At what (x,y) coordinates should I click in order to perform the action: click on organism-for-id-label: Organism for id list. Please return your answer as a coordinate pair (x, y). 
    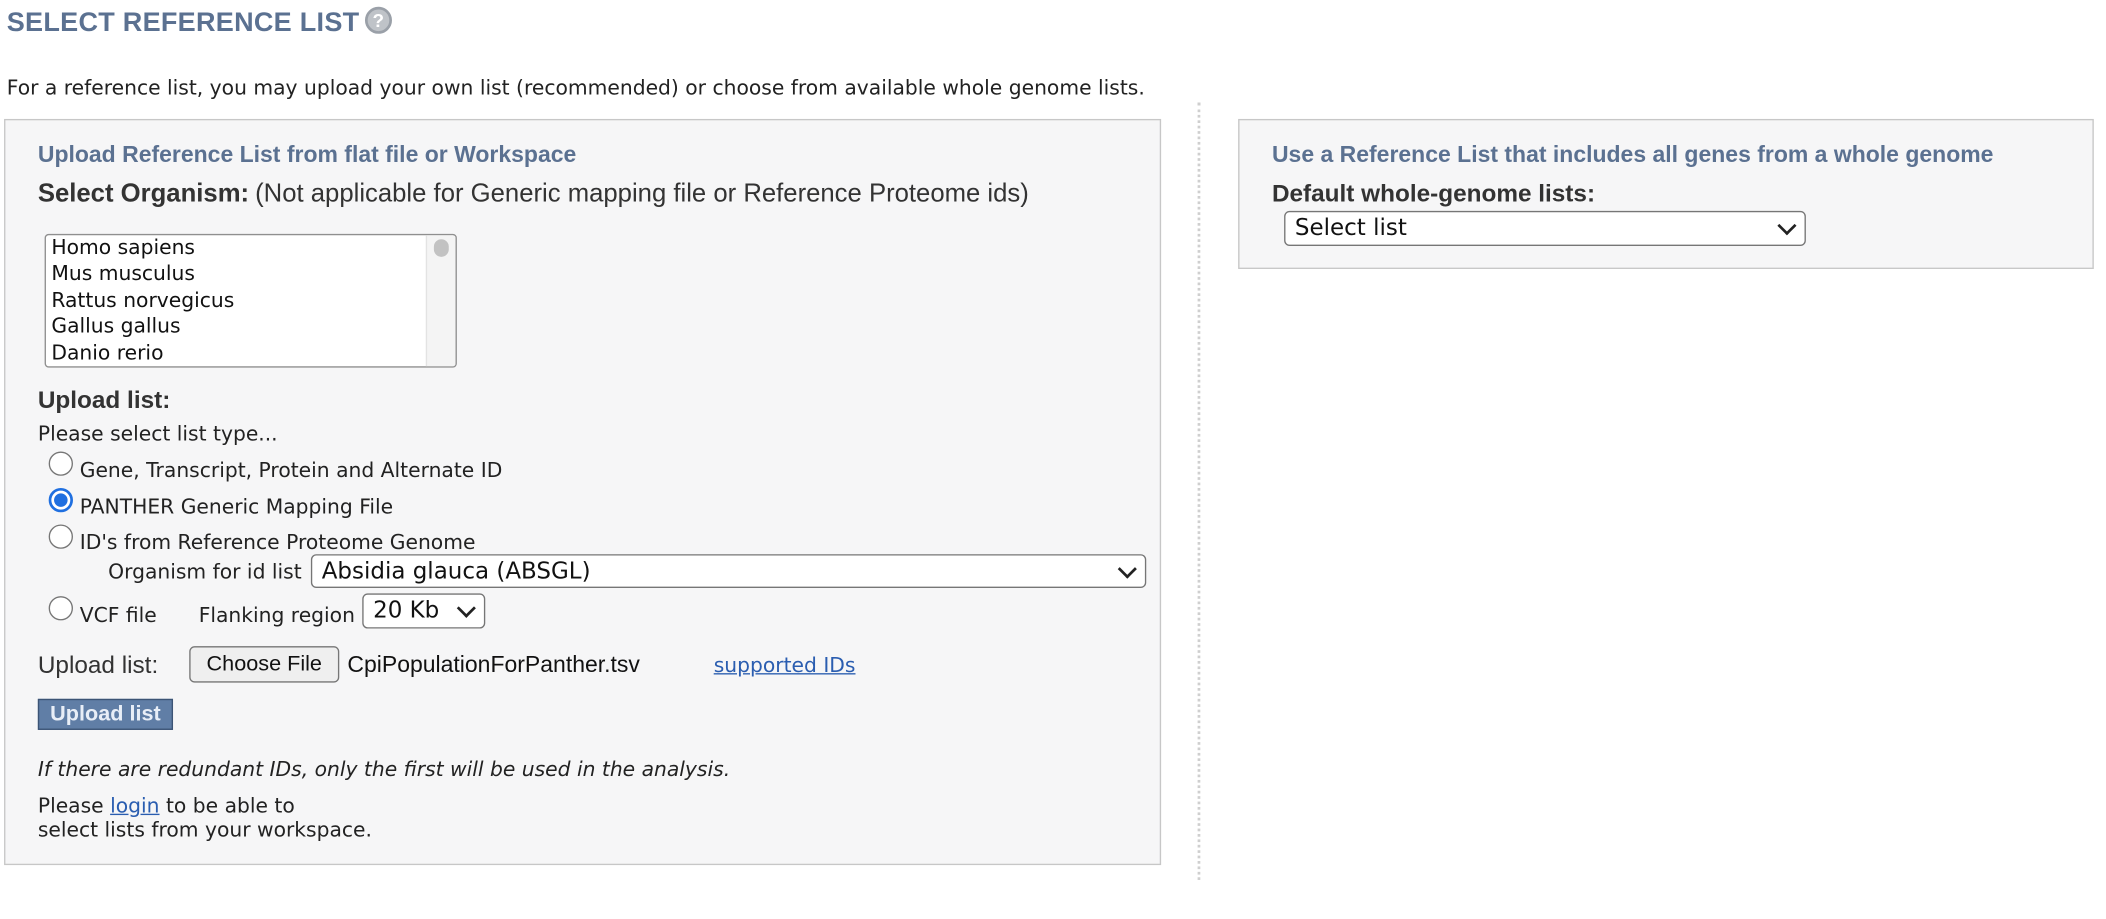
    Looking at the image, I should click on (205, 571).